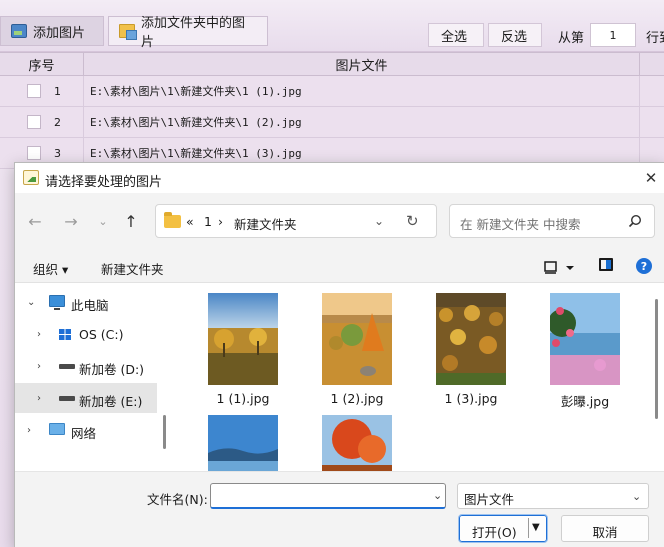 Image resolution: width=664 pixels, height=547 pixels. I want to click on add-folder-images-button: 添加文件夹中的图片, so click(188, 33).